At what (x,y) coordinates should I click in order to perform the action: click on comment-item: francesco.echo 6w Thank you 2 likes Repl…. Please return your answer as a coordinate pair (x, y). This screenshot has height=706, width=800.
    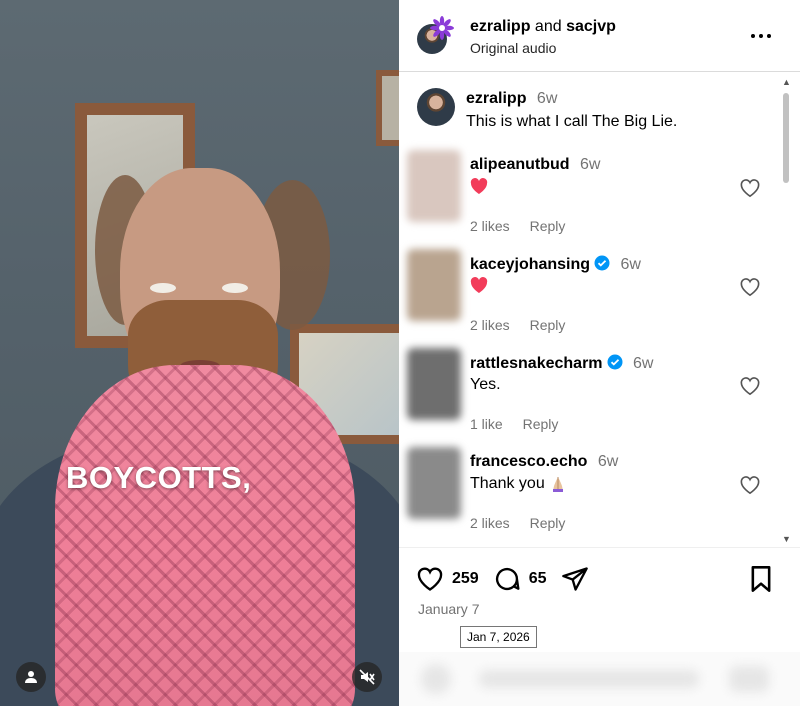
    Looking at the image, I should click on (593, 493).